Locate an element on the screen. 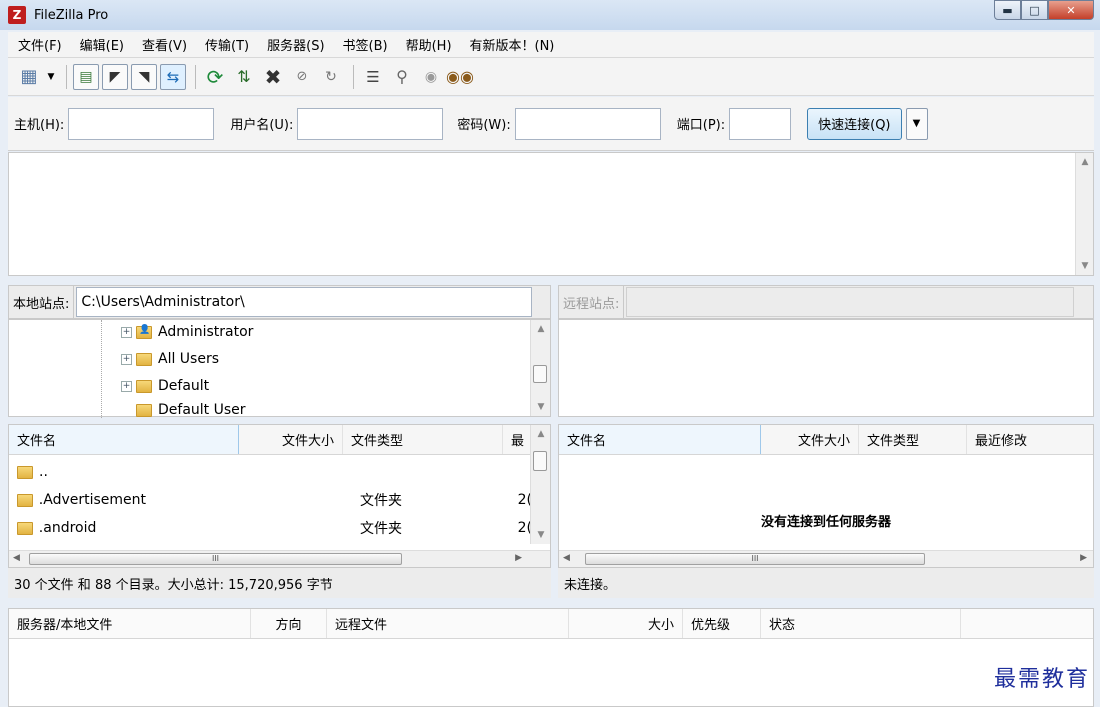 The image size is (1100, 707). local-tree-scrollbar: ▲ ▼ is located at coordinates (540, 368).